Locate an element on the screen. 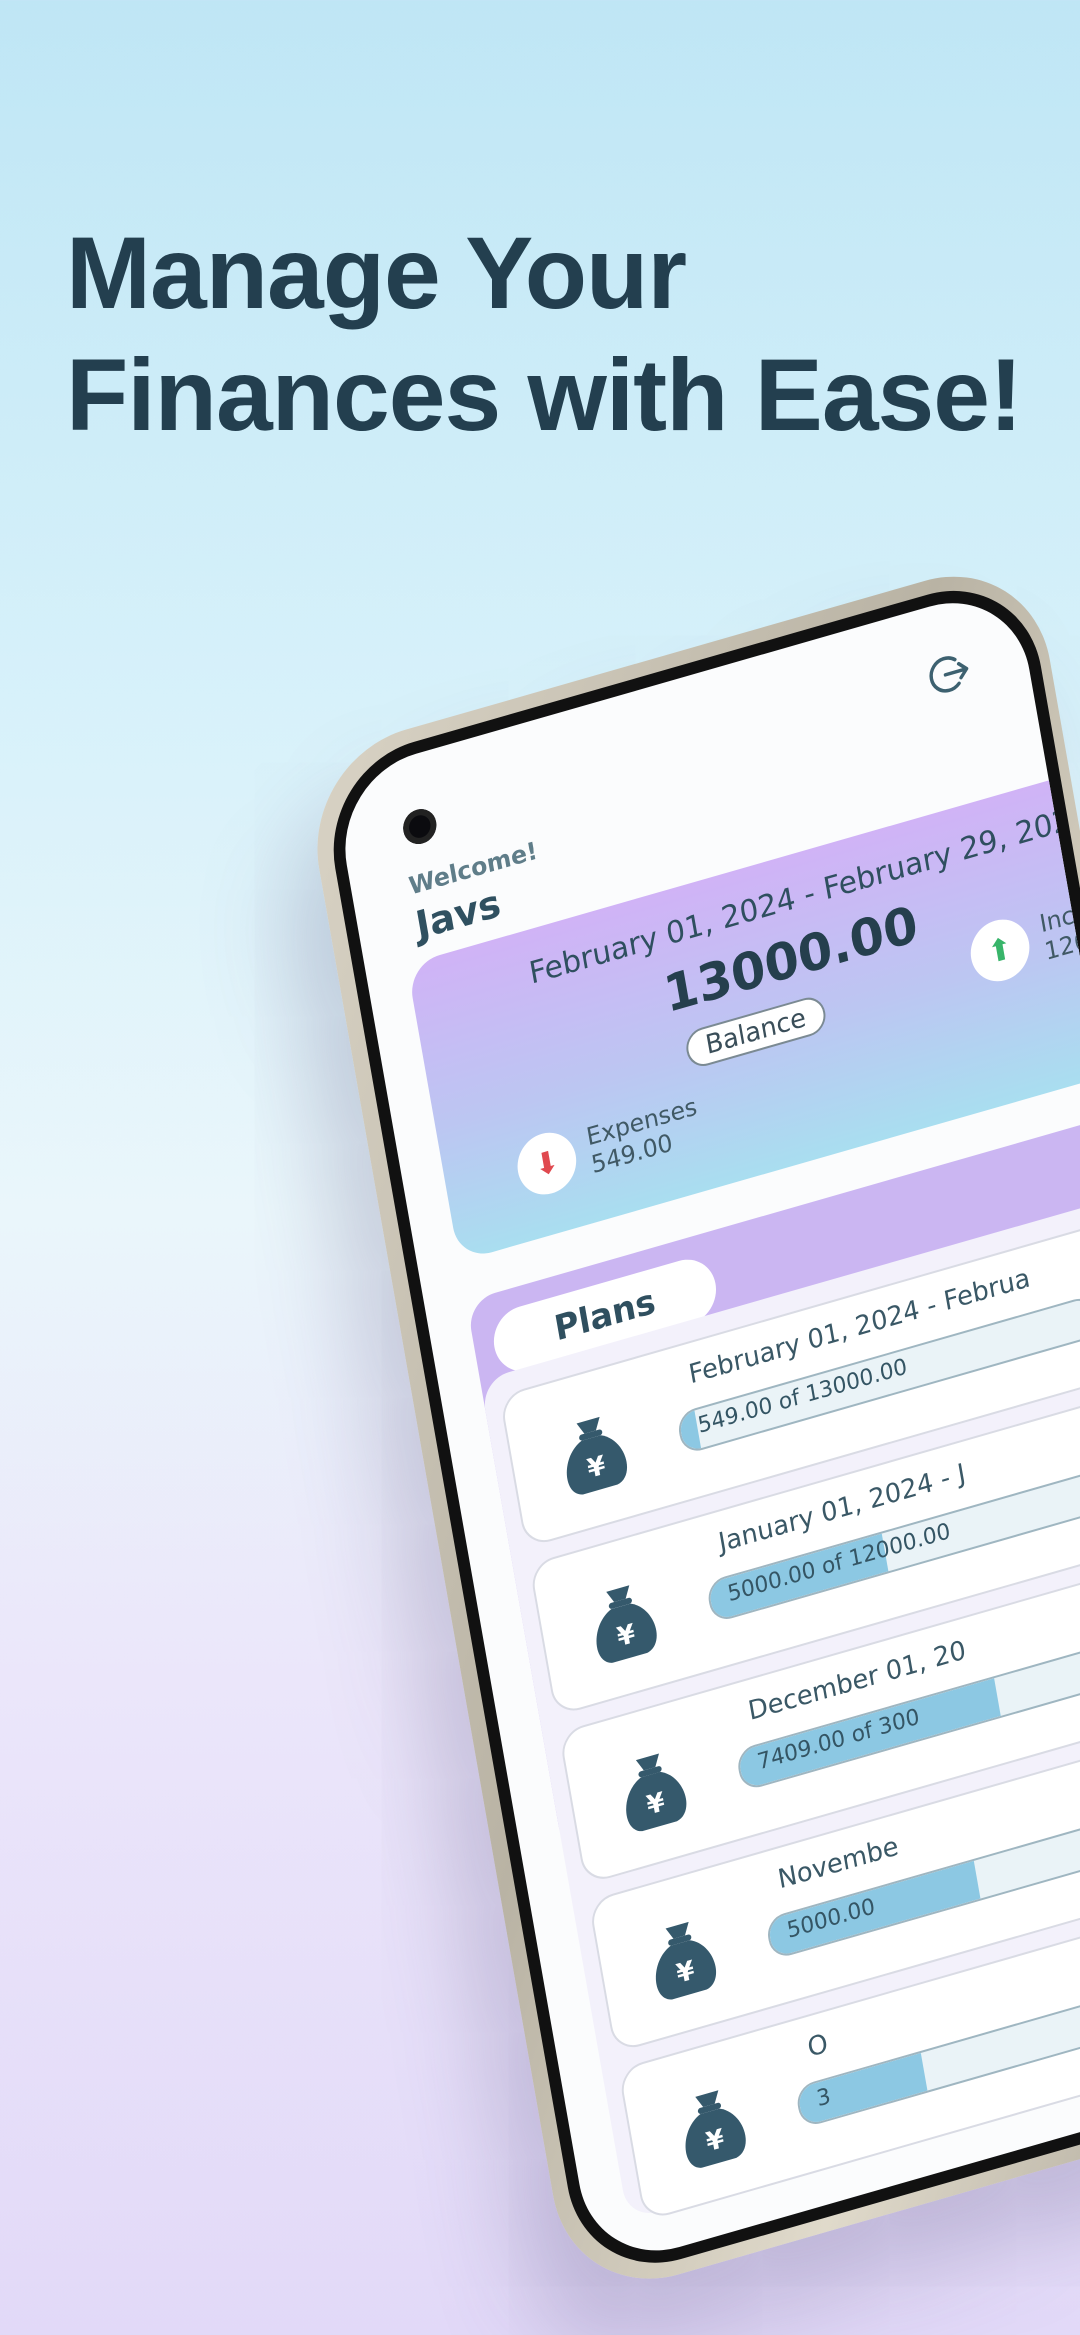 The height and width of the screenshot is (2335, 1080). plan-date: O is located at coordinates (818, 2046).